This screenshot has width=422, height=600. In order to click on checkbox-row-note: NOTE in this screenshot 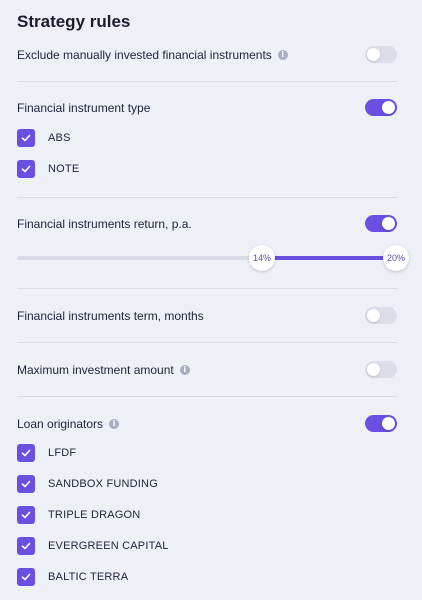, I will do `click(48, 169)`.